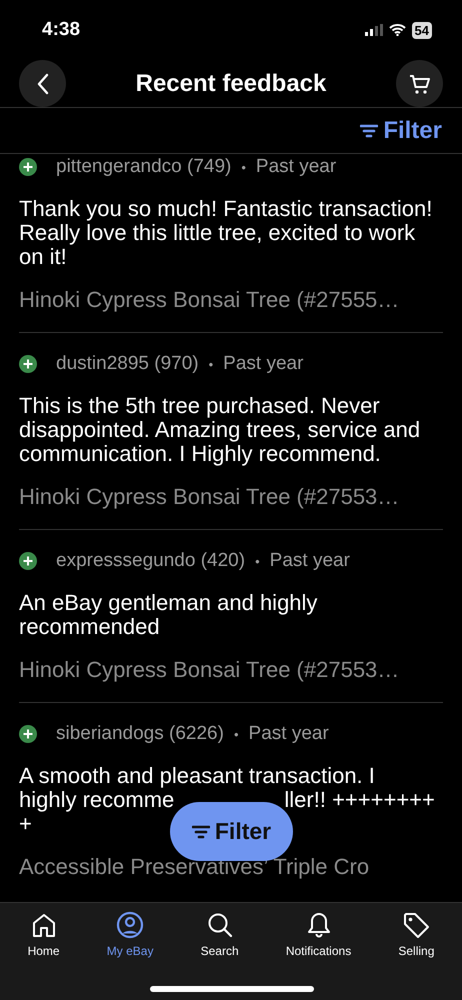  I want to click on tab-item: Selling, so click(416, 936).